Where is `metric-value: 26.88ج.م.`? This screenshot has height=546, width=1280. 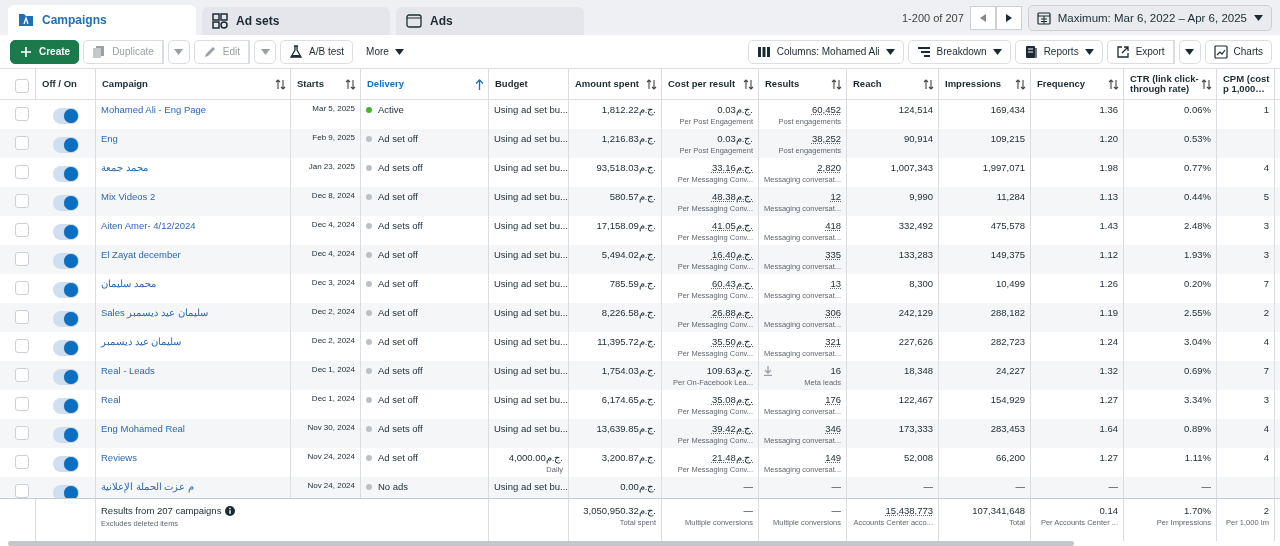 metric-value: 26.88ج.م. is located at coordinates (732, 312).